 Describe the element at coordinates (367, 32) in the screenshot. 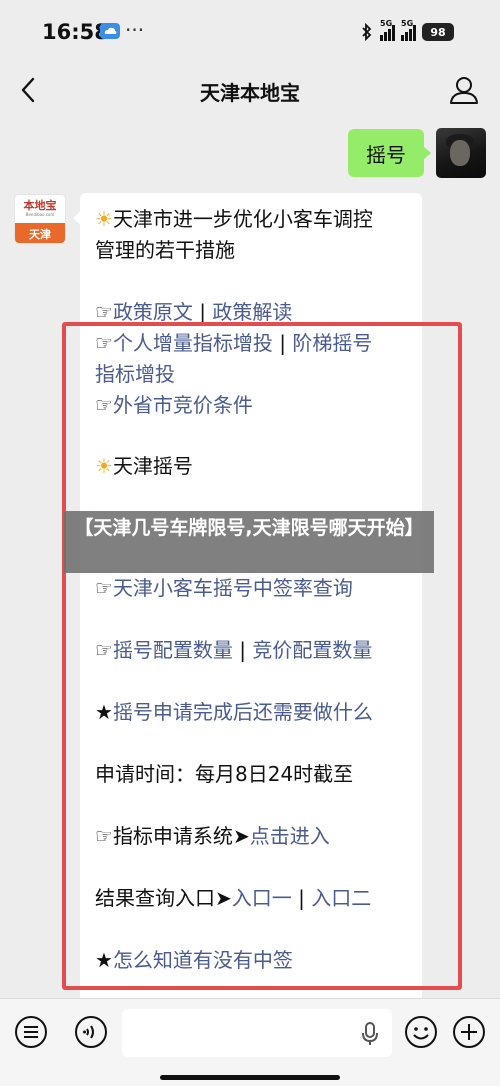

I see `bluetooth-icon` at that location.